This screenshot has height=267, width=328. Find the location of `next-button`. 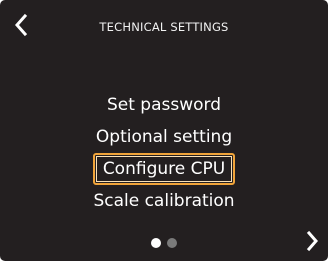

next-button is located at coordinates (312, 241).